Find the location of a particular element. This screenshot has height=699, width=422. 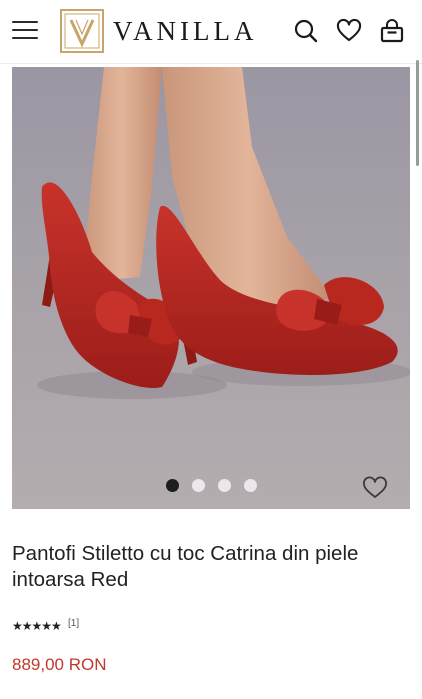

product-price: 889,00 RON is located at coordinates (59, 664).